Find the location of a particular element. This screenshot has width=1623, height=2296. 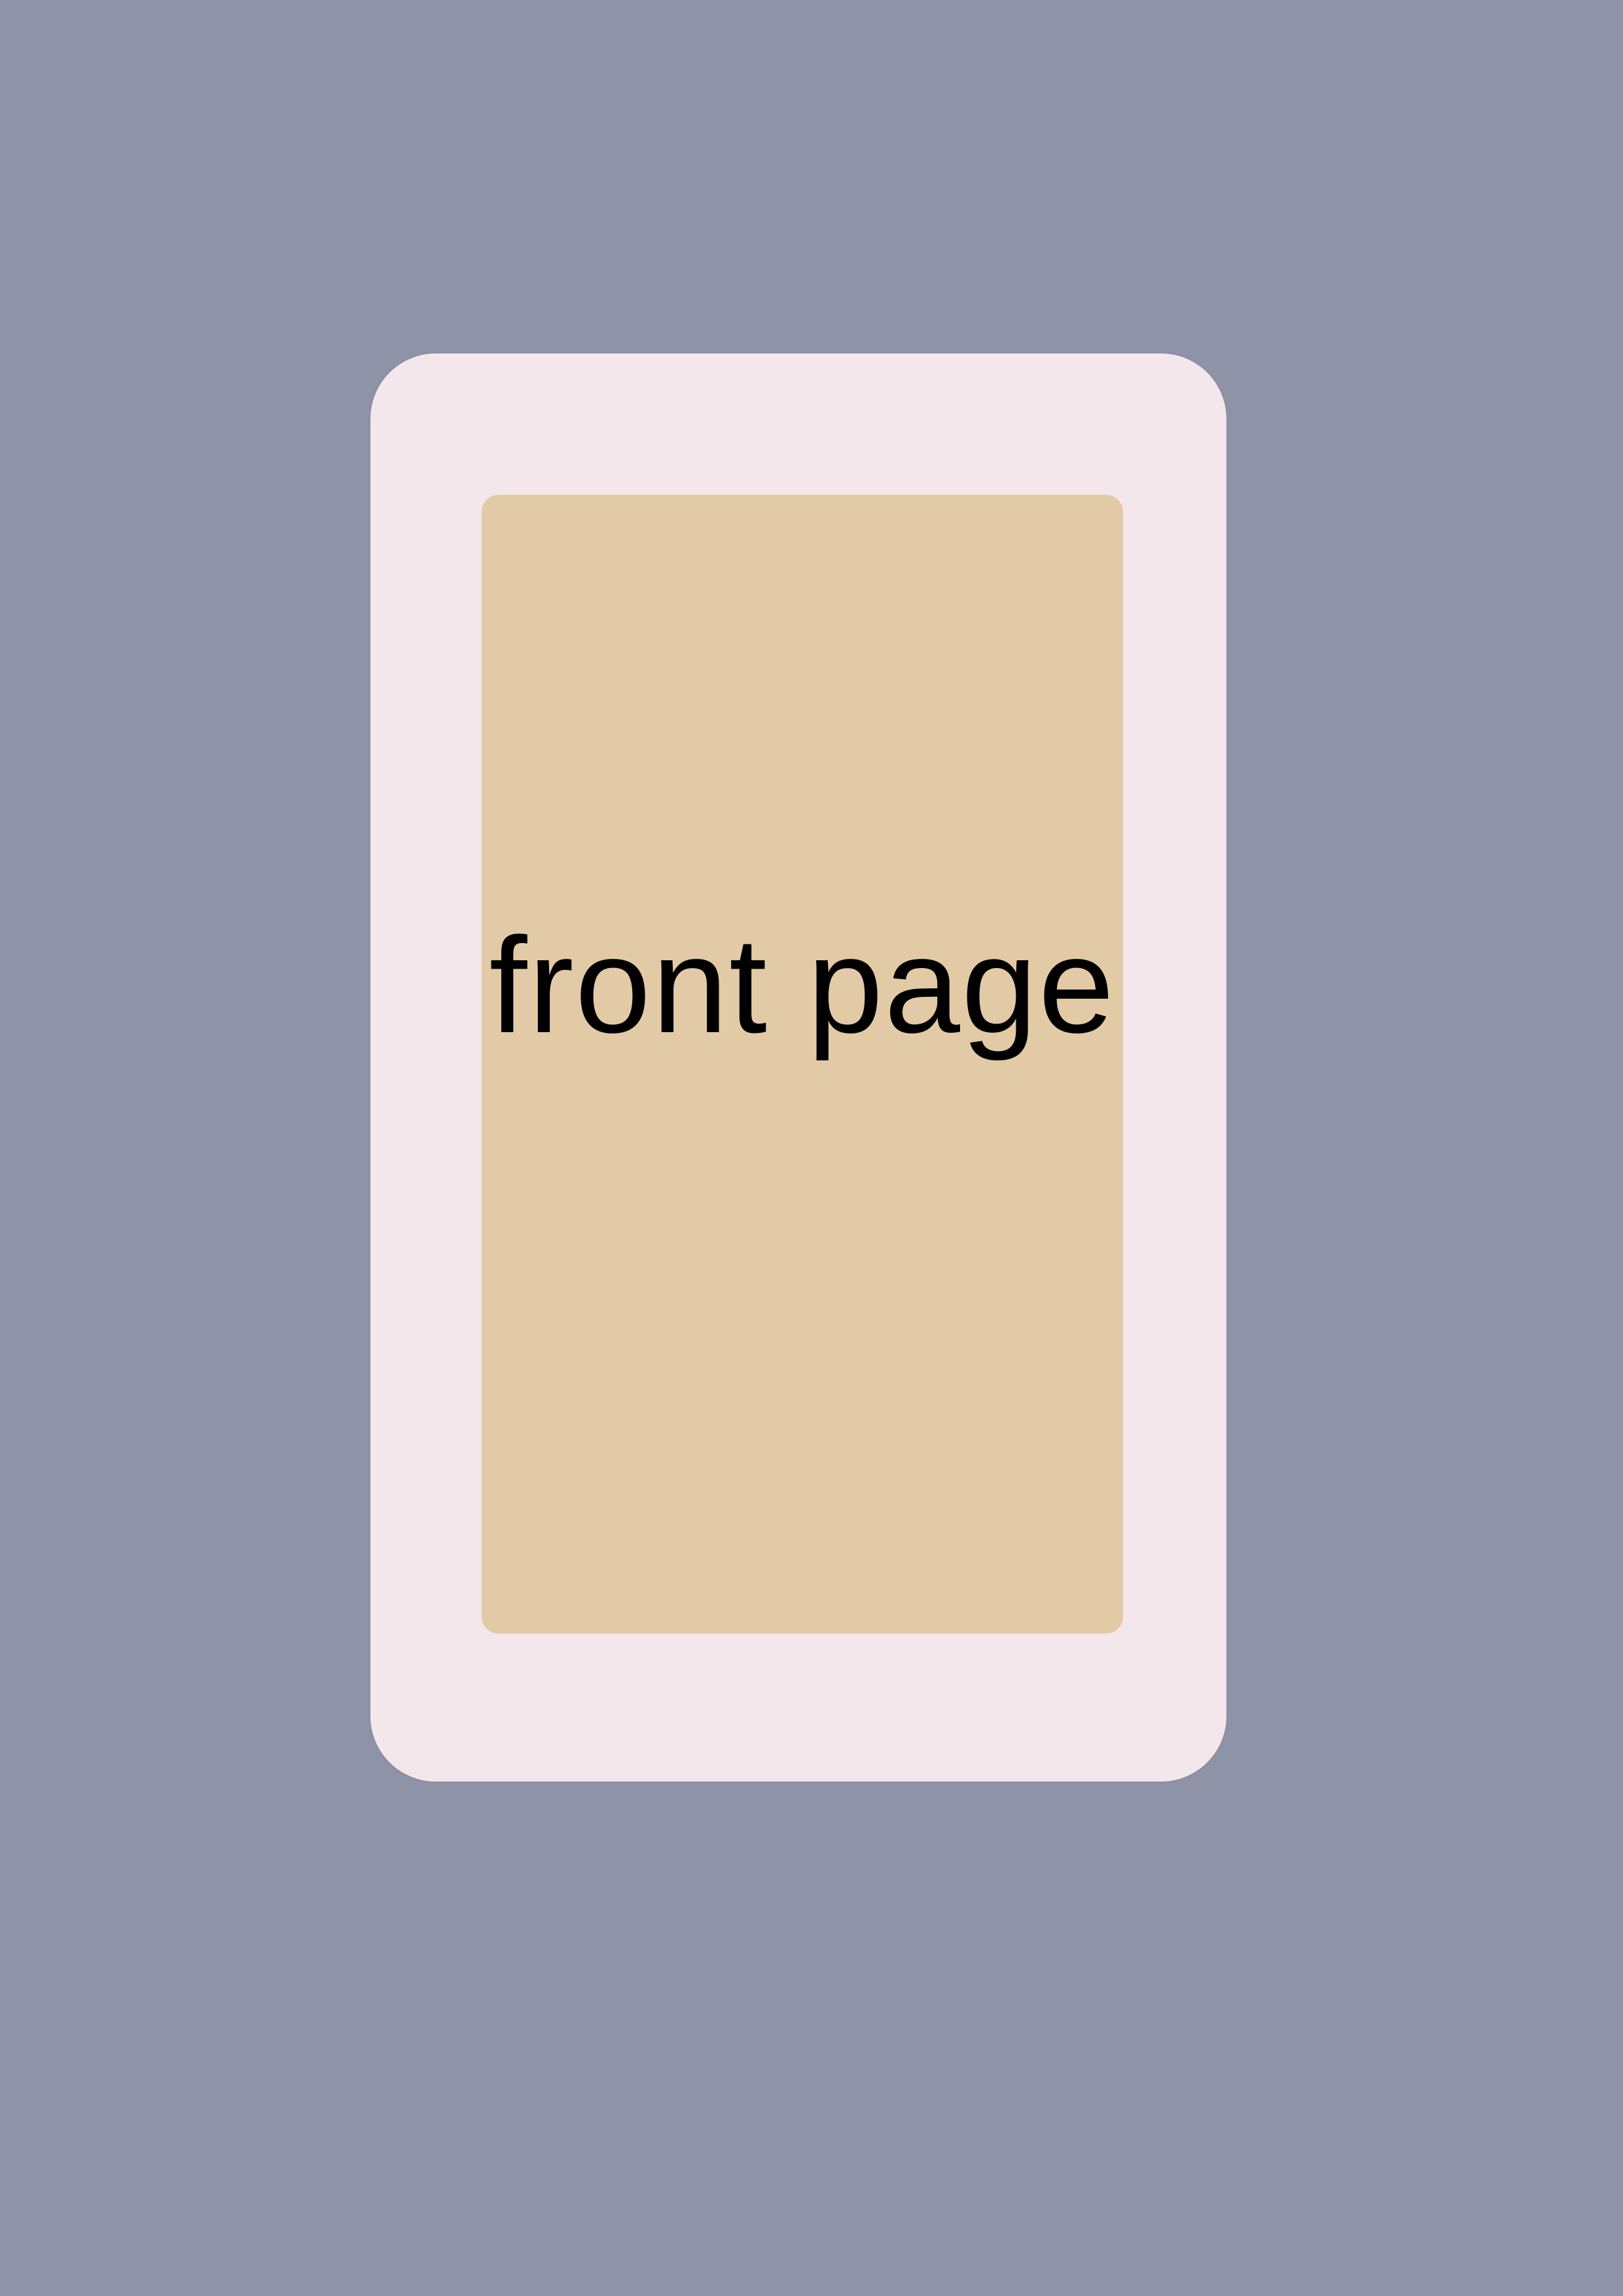

front-page-label: front page is located at coordinates (803, 986).